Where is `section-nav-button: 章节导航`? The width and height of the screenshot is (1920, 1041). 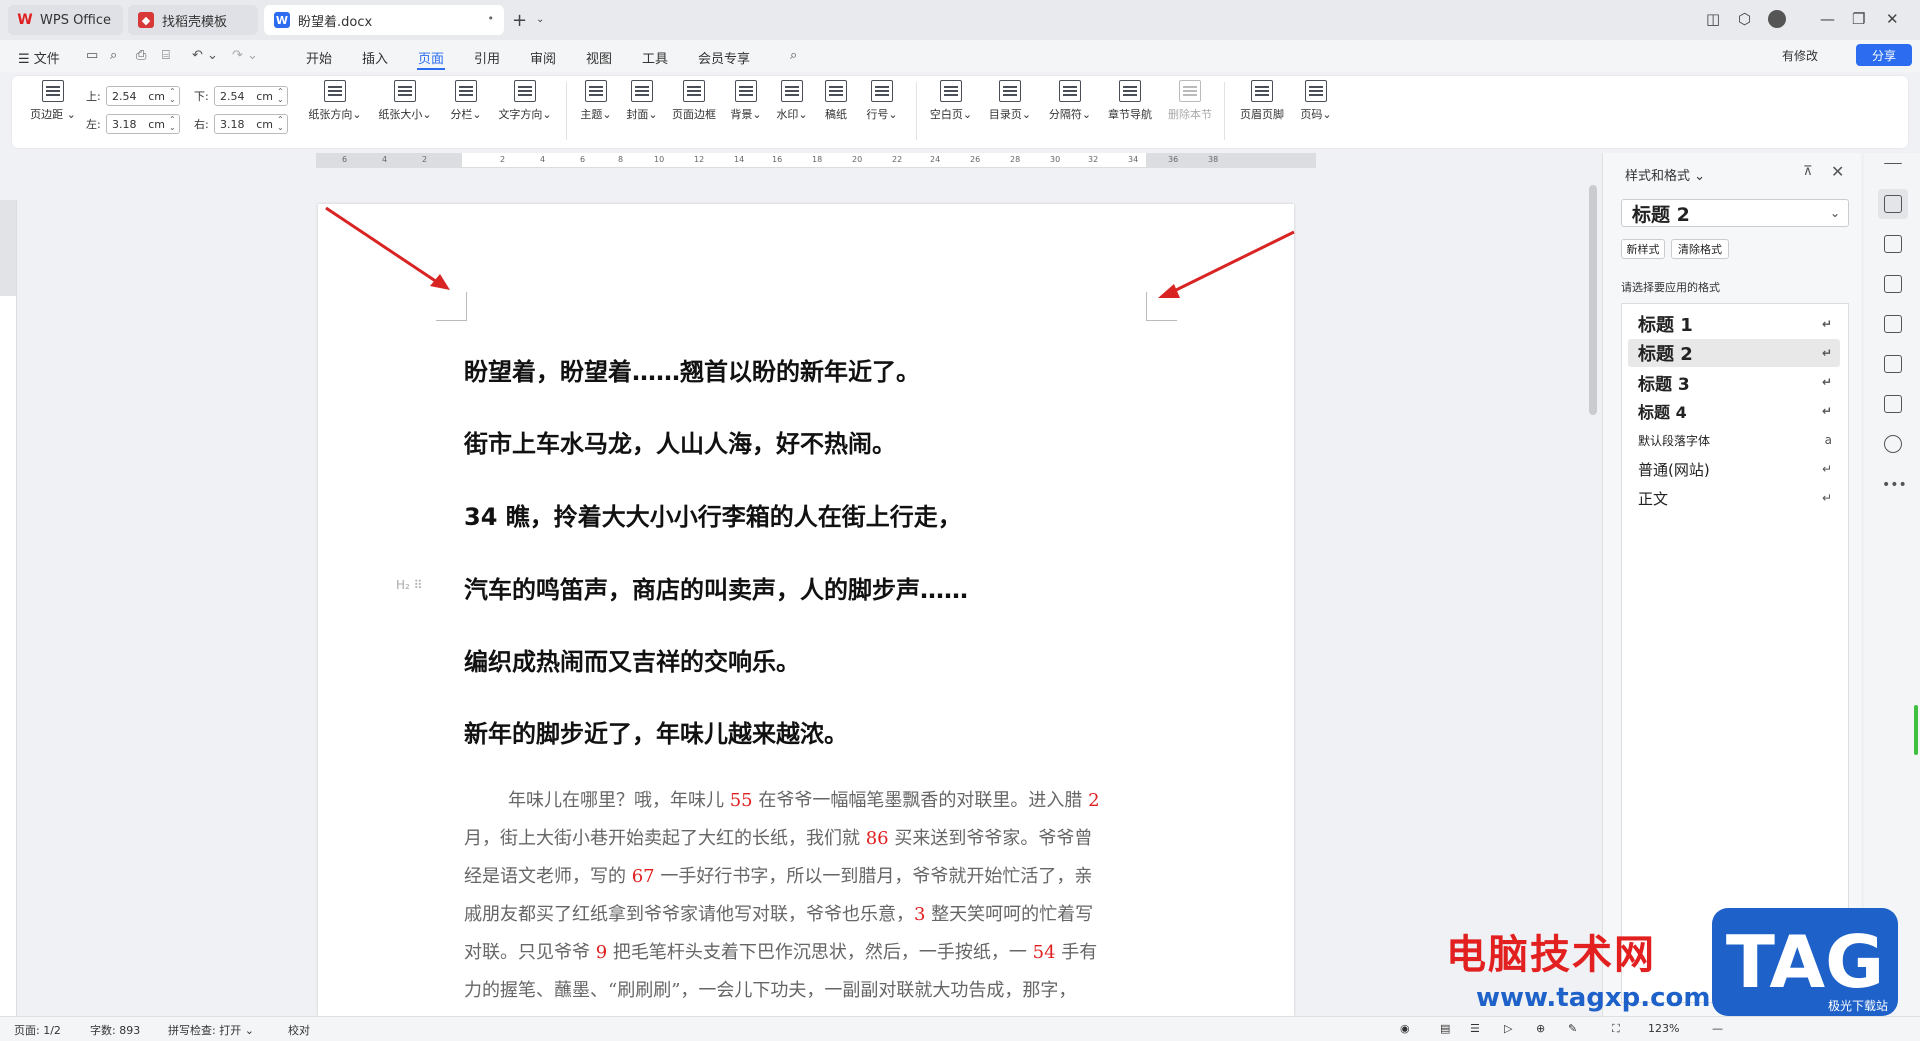
section-nav-button: 章节导航 is located at coordinates (1130, 101).